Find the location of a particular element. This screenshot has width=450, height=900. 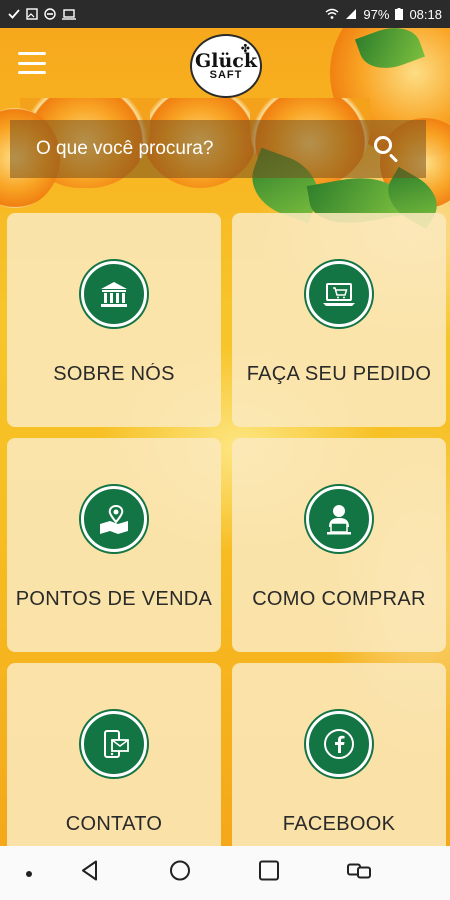

home-button is located at coordinates (180, 873).